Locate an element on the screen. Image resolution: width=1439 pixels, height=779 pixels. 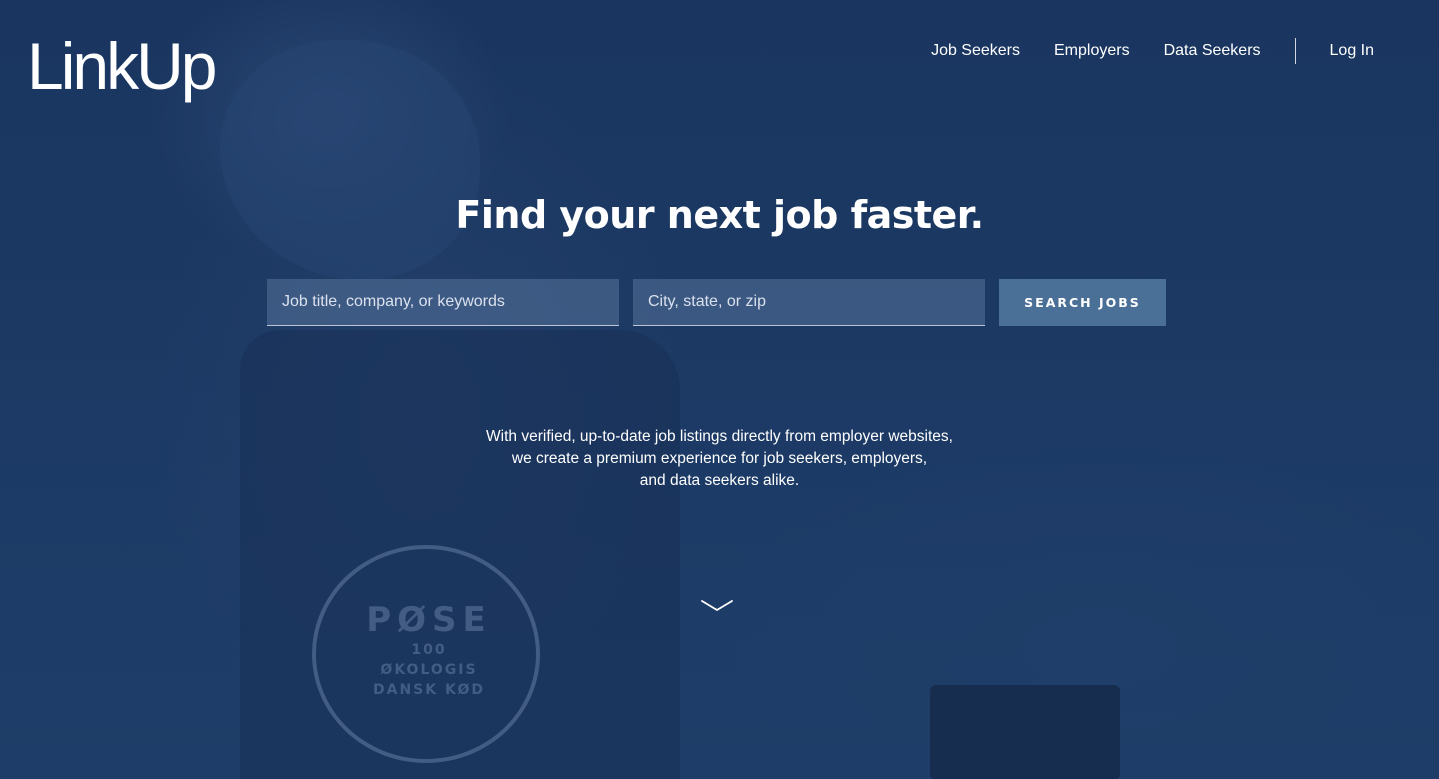
nav-divider is located at coordinates (1295, 51).